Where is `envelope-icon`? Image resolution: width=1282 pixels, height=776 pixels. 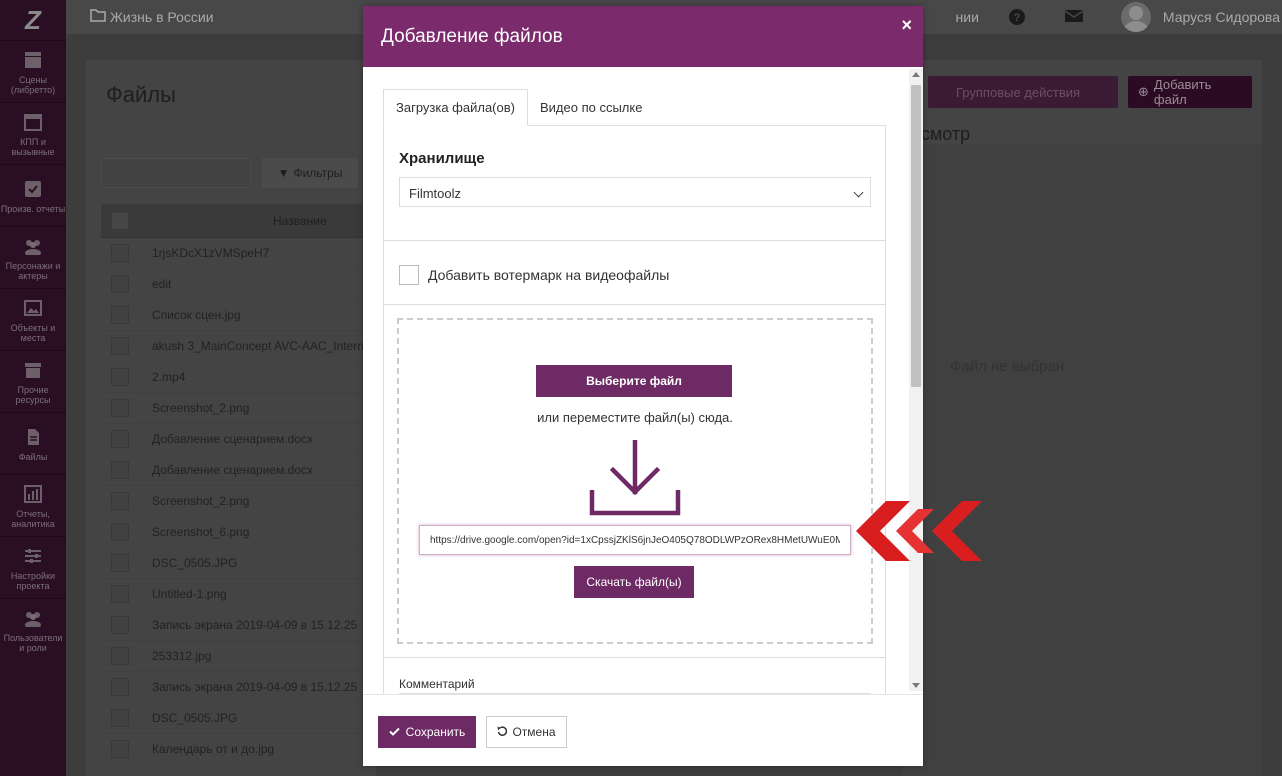
envelope-icon is located at coordinates (1074, 17).